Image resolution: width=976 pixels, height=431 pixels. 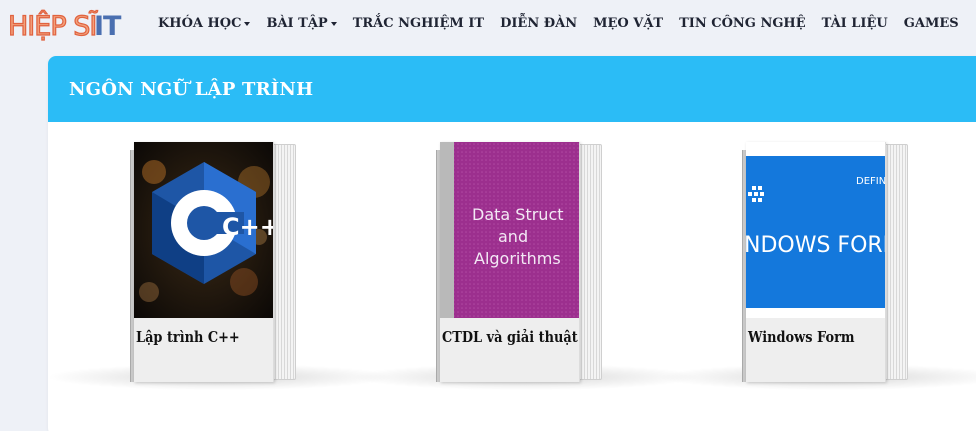 I want to click on nav-label: KHÓA HỌC, so click(x=200, y=23).